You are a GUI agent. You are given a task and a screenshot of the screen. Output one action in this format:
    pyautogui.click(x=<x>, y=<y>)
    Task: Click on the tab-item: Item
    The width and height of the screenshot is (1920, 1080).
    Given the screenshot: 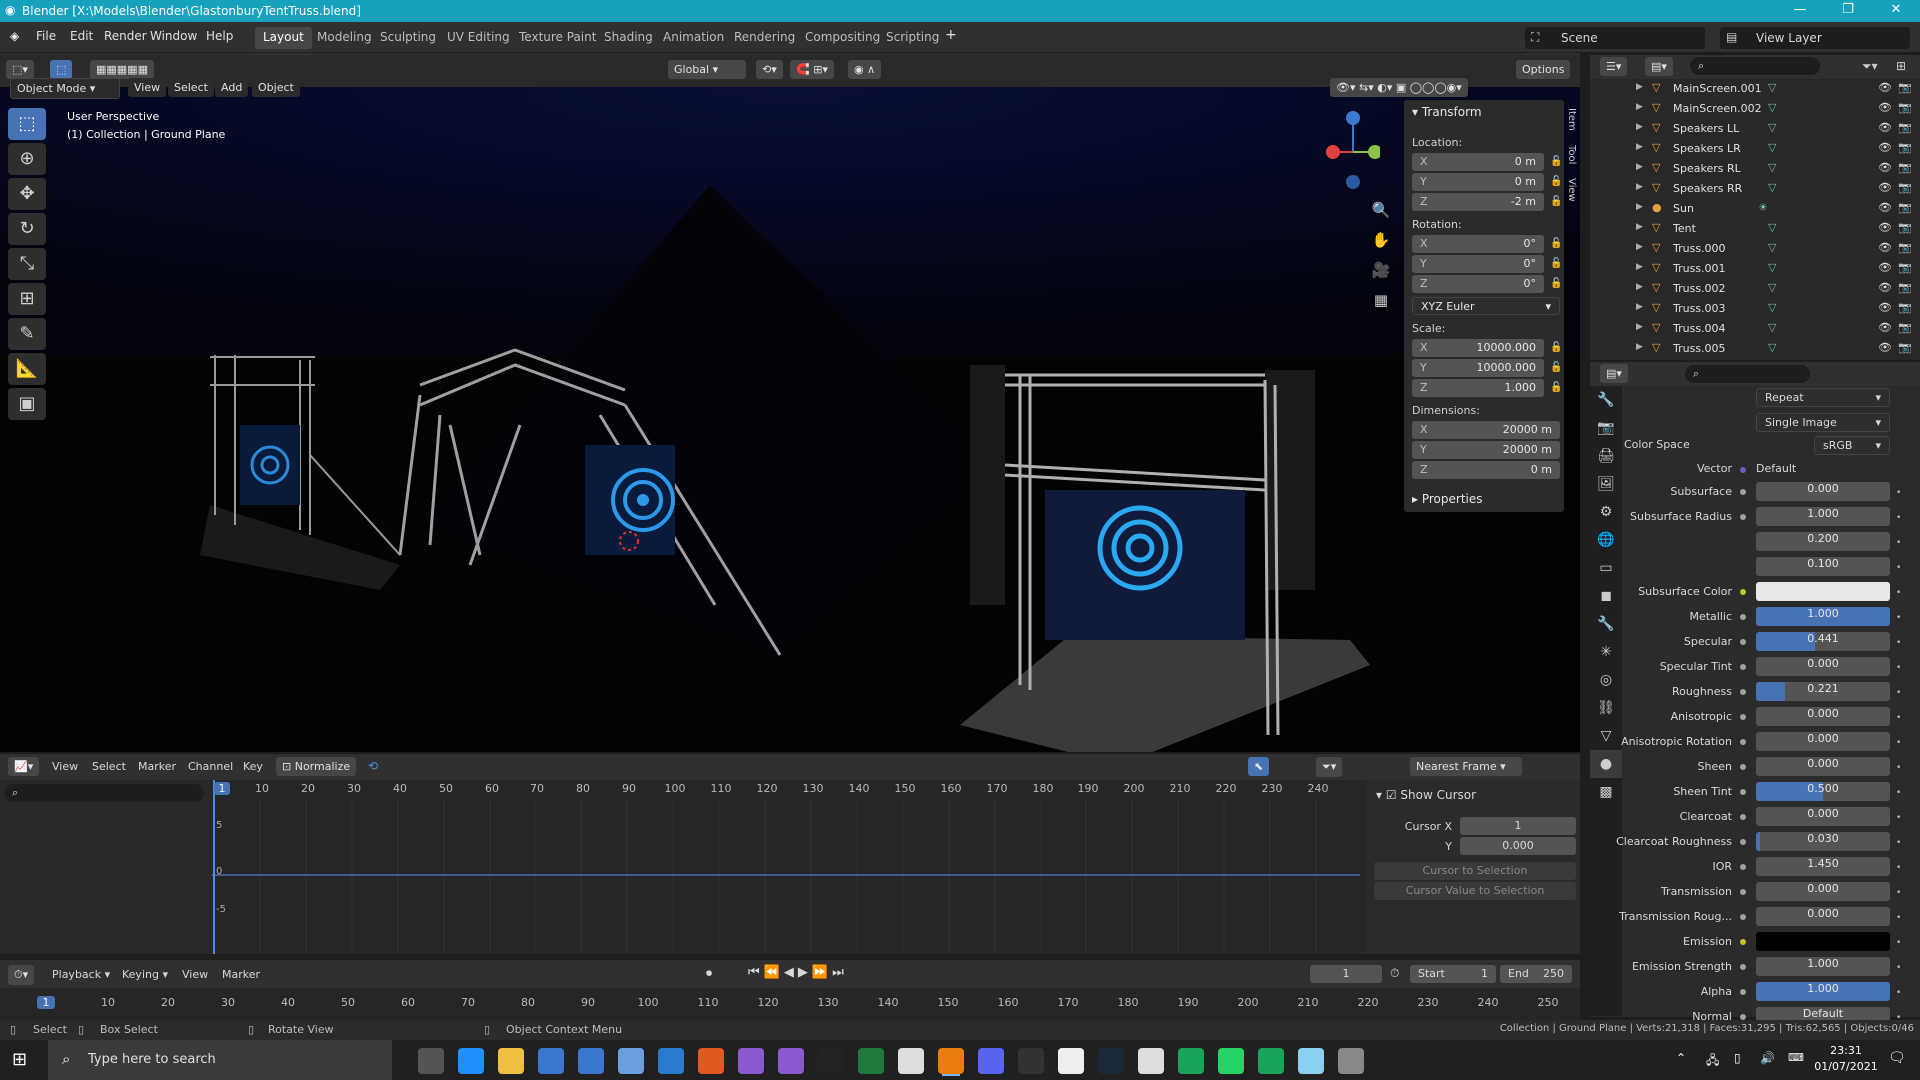 What is the action you would take?
    pyautogui.click(x=1571, y=119)
    